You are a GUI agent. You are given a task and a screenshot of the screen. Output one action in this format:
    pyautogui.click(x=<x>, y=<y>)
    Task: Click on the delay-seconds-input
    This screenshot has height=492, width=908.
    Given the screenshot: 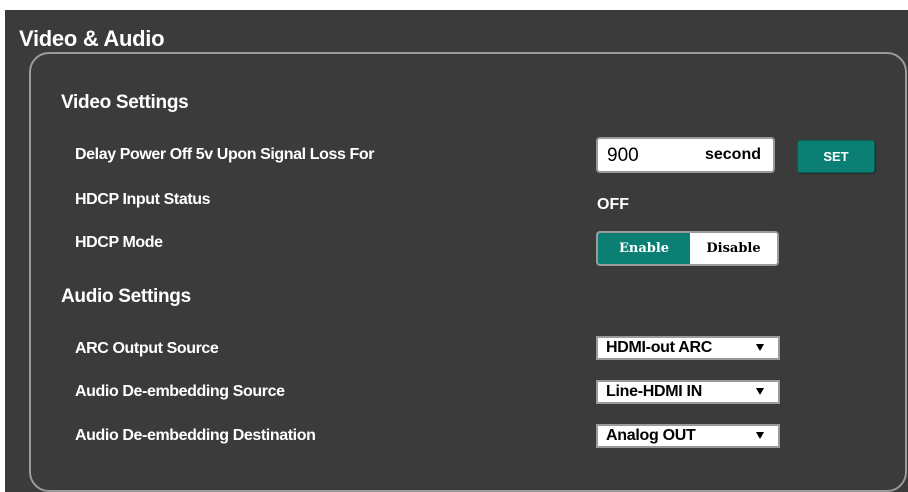 What is the action you would take?
    pyautogui.click(x=647, y=156)
    